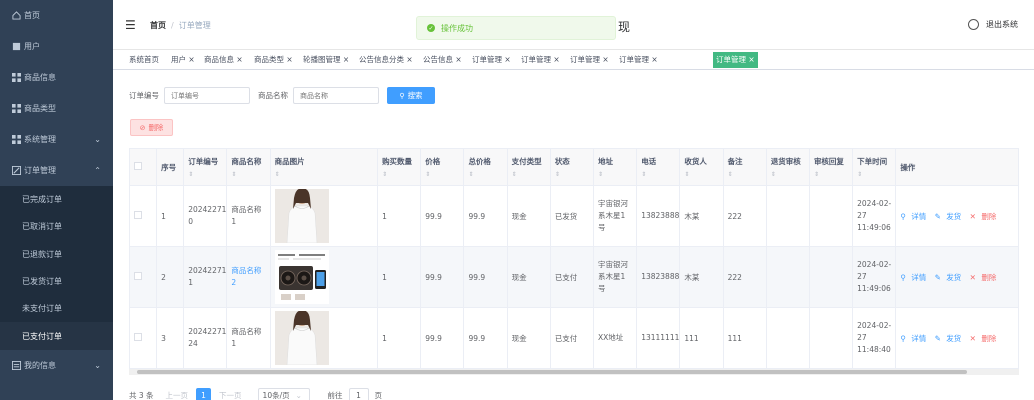  Describe the element at coordinates (138, 166) in the screenshot. I see `select-all-checkbox` at that location.